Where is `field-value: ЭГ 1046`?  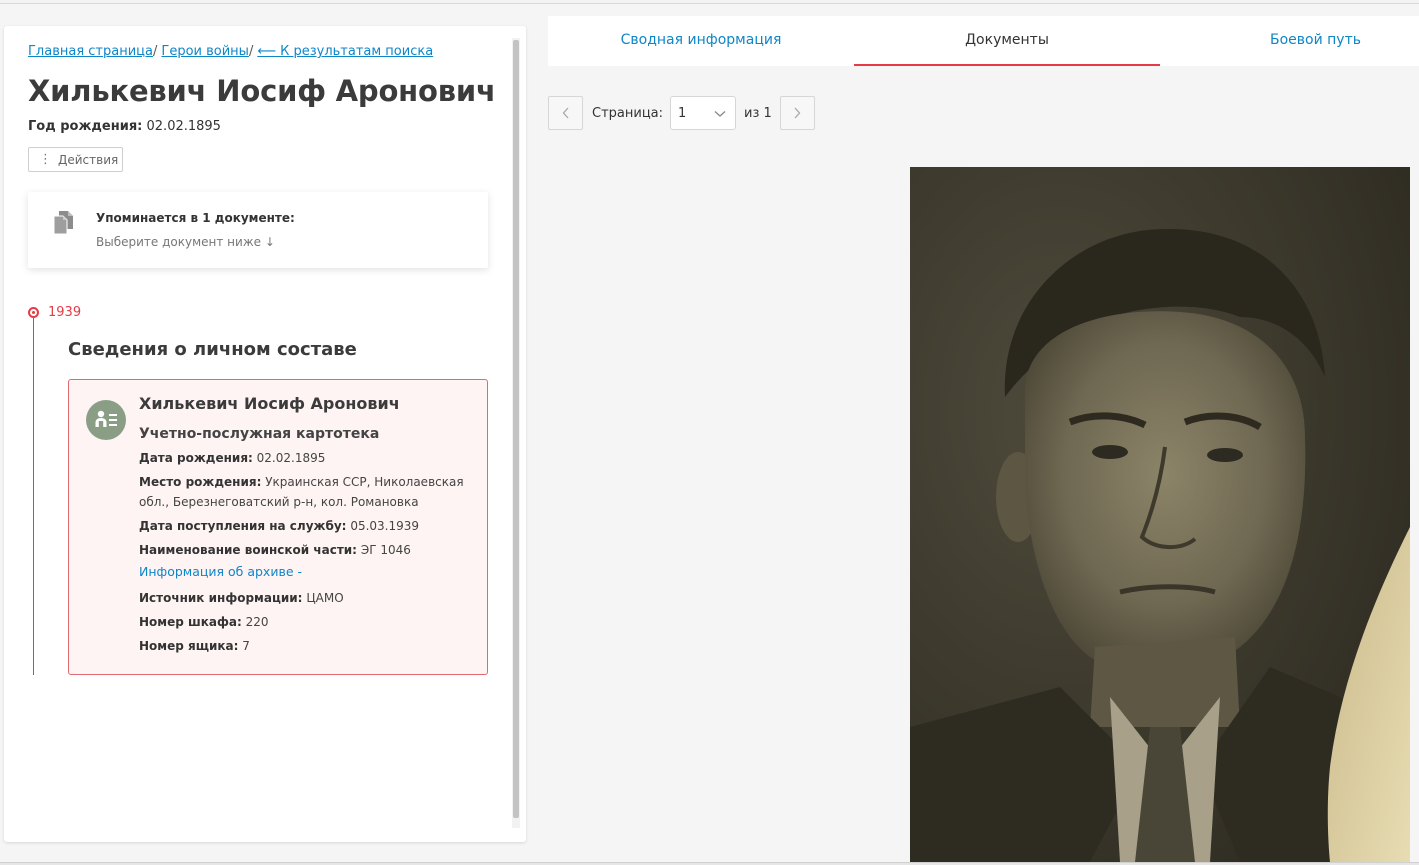 field-value: ЭГ 1046 is located at coordinates (385, 550).